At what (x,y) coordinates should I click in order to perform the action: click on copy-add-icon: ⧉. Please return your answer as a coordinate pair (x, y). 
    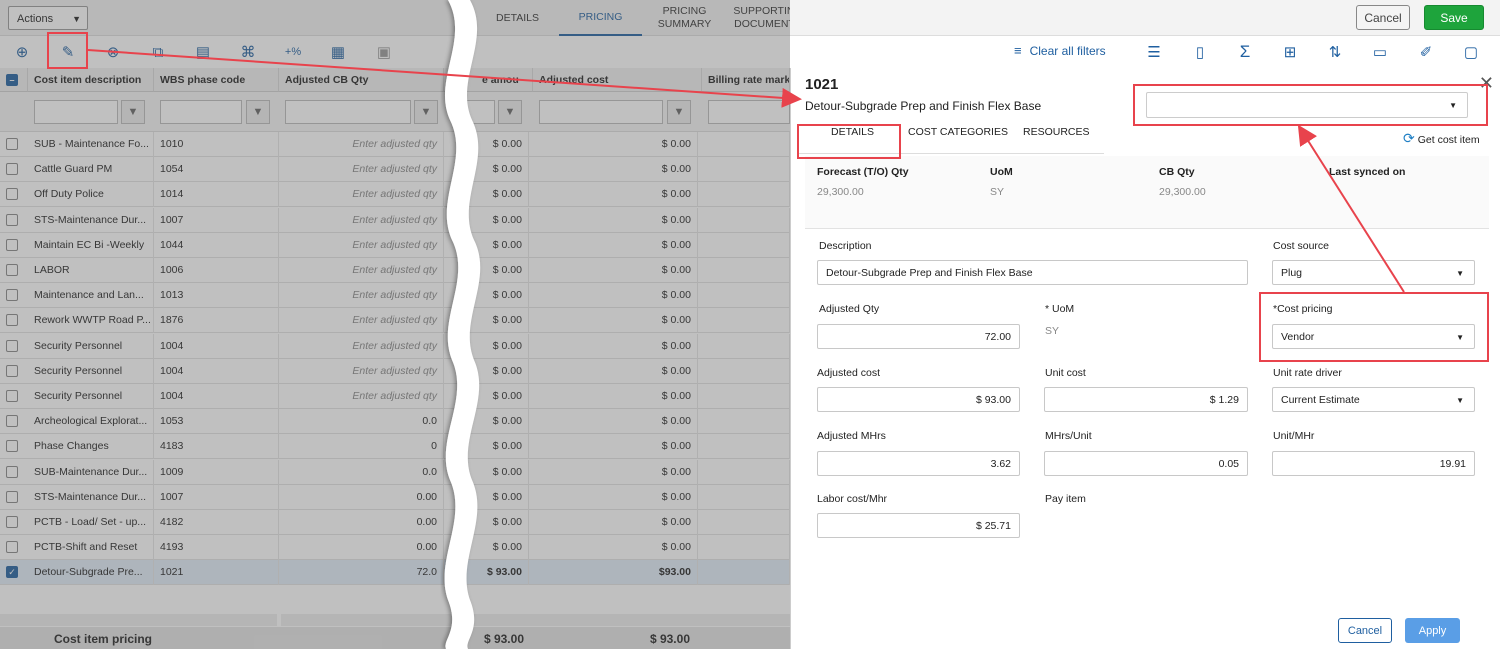
    Looking at the image, I should click on (158, 52).